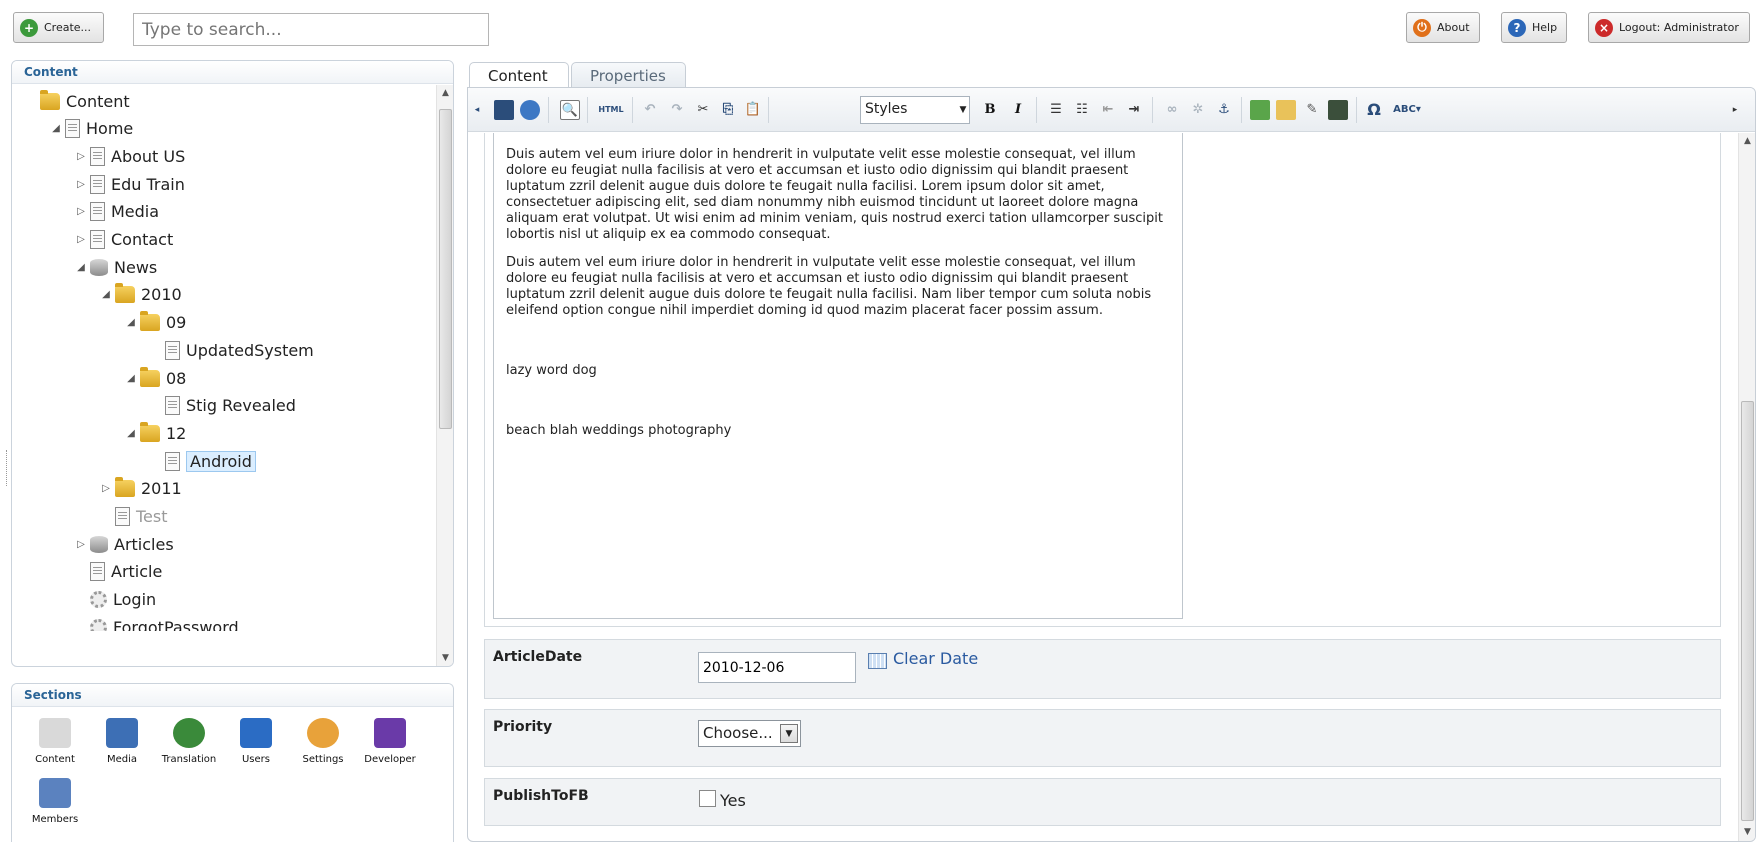  I want to click on numbered-list-icon: ☷, so click(1082, 110).